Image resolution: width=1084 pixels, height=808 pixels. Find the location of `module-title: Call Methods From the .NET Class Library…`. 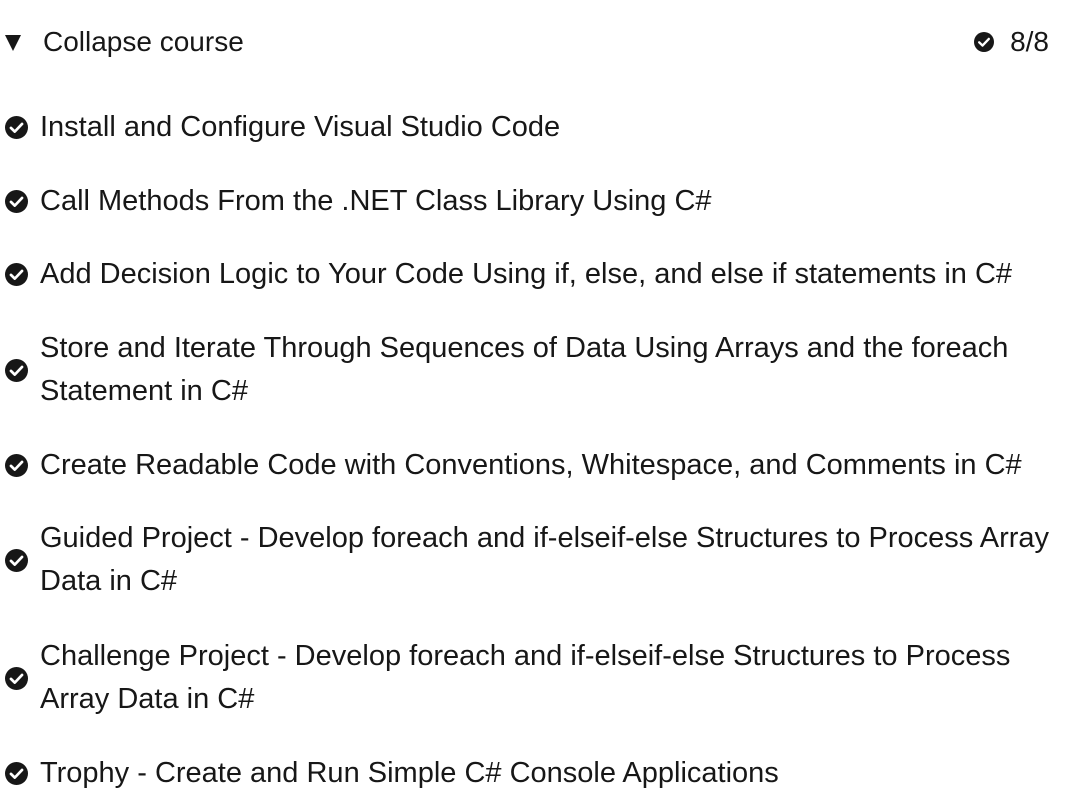

module-title: Call Methods From the .NET Class Library… is located at coordinates (376, 201).